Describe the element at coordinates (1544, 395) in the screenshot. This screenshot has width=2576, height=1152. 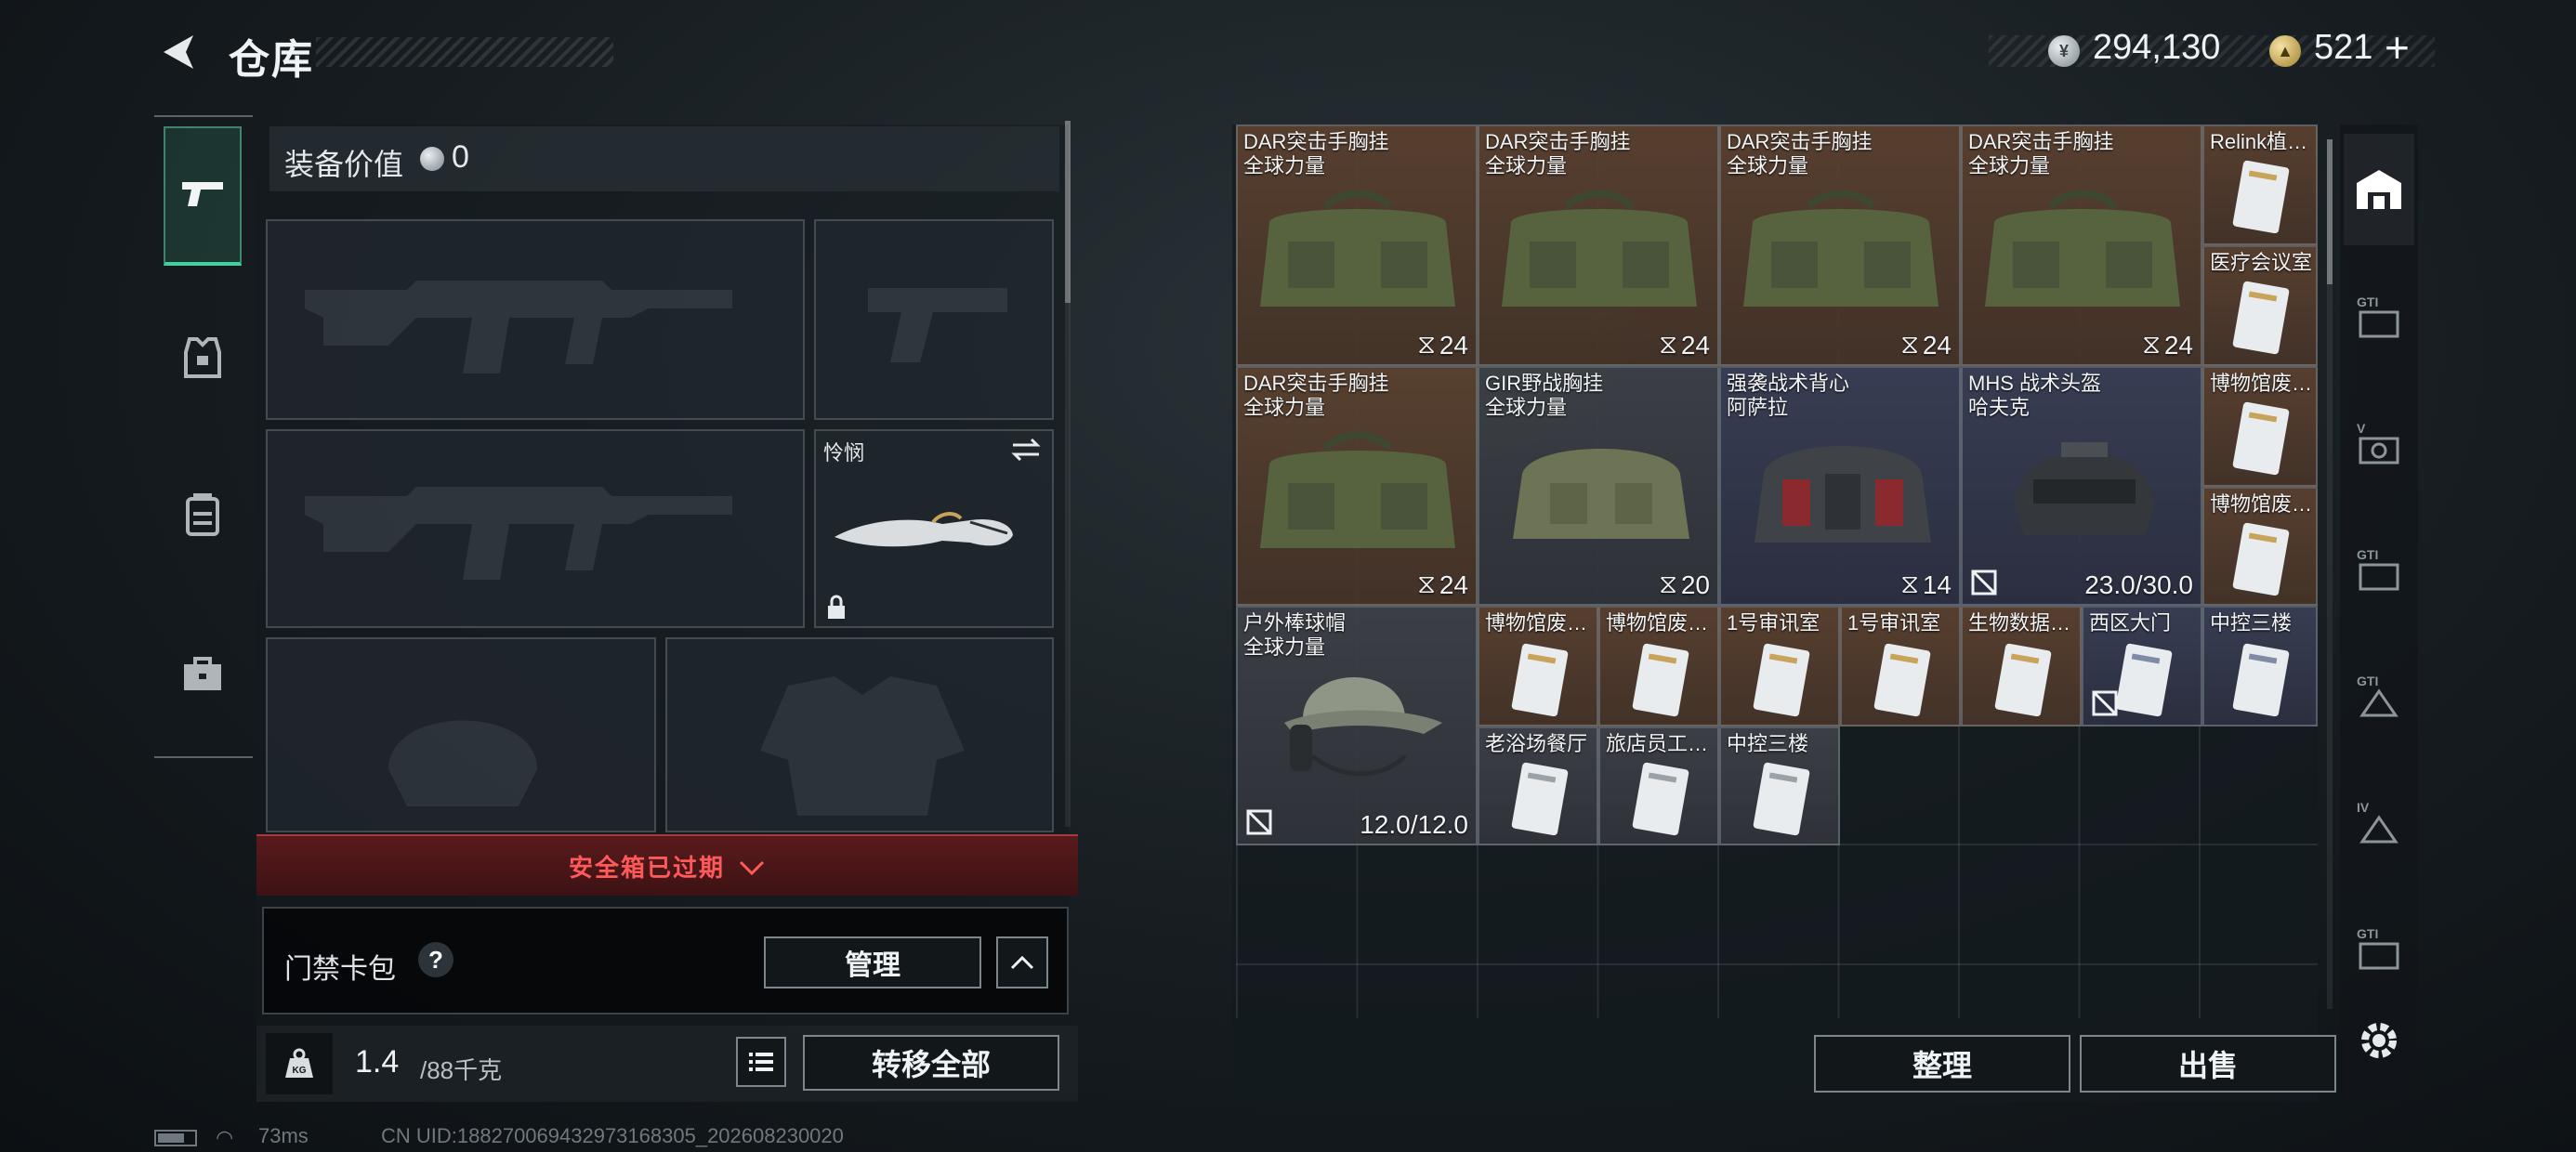
I see `item-name: GIR野战胸挂 全球力量` at that location.